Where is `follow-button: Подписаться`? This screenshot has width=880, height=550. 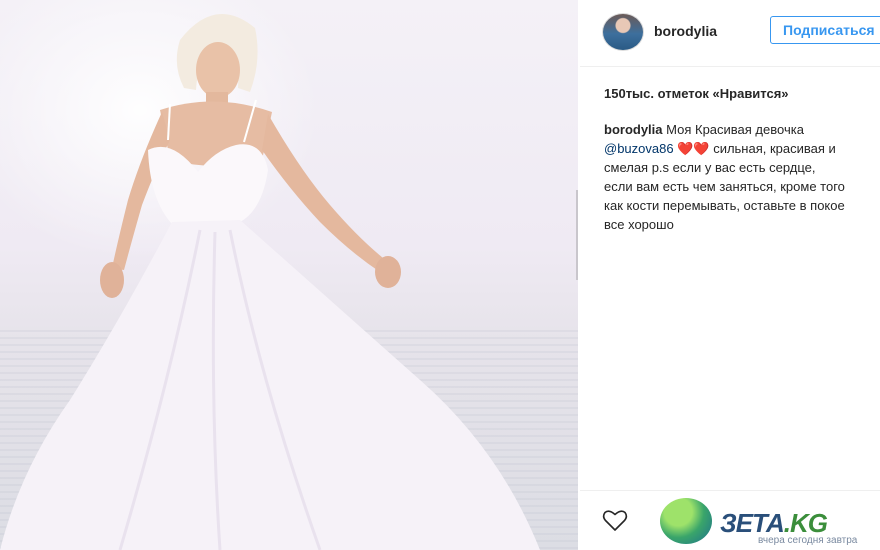
follow-button: Подписаться is located at coordinates (825, 30).